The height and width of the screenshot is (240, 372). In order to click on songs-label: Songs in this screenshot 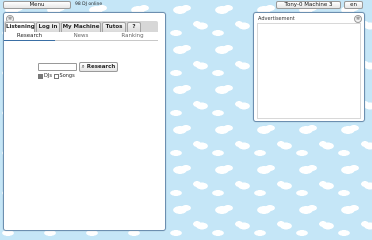, I will do `click(67, 76)`.